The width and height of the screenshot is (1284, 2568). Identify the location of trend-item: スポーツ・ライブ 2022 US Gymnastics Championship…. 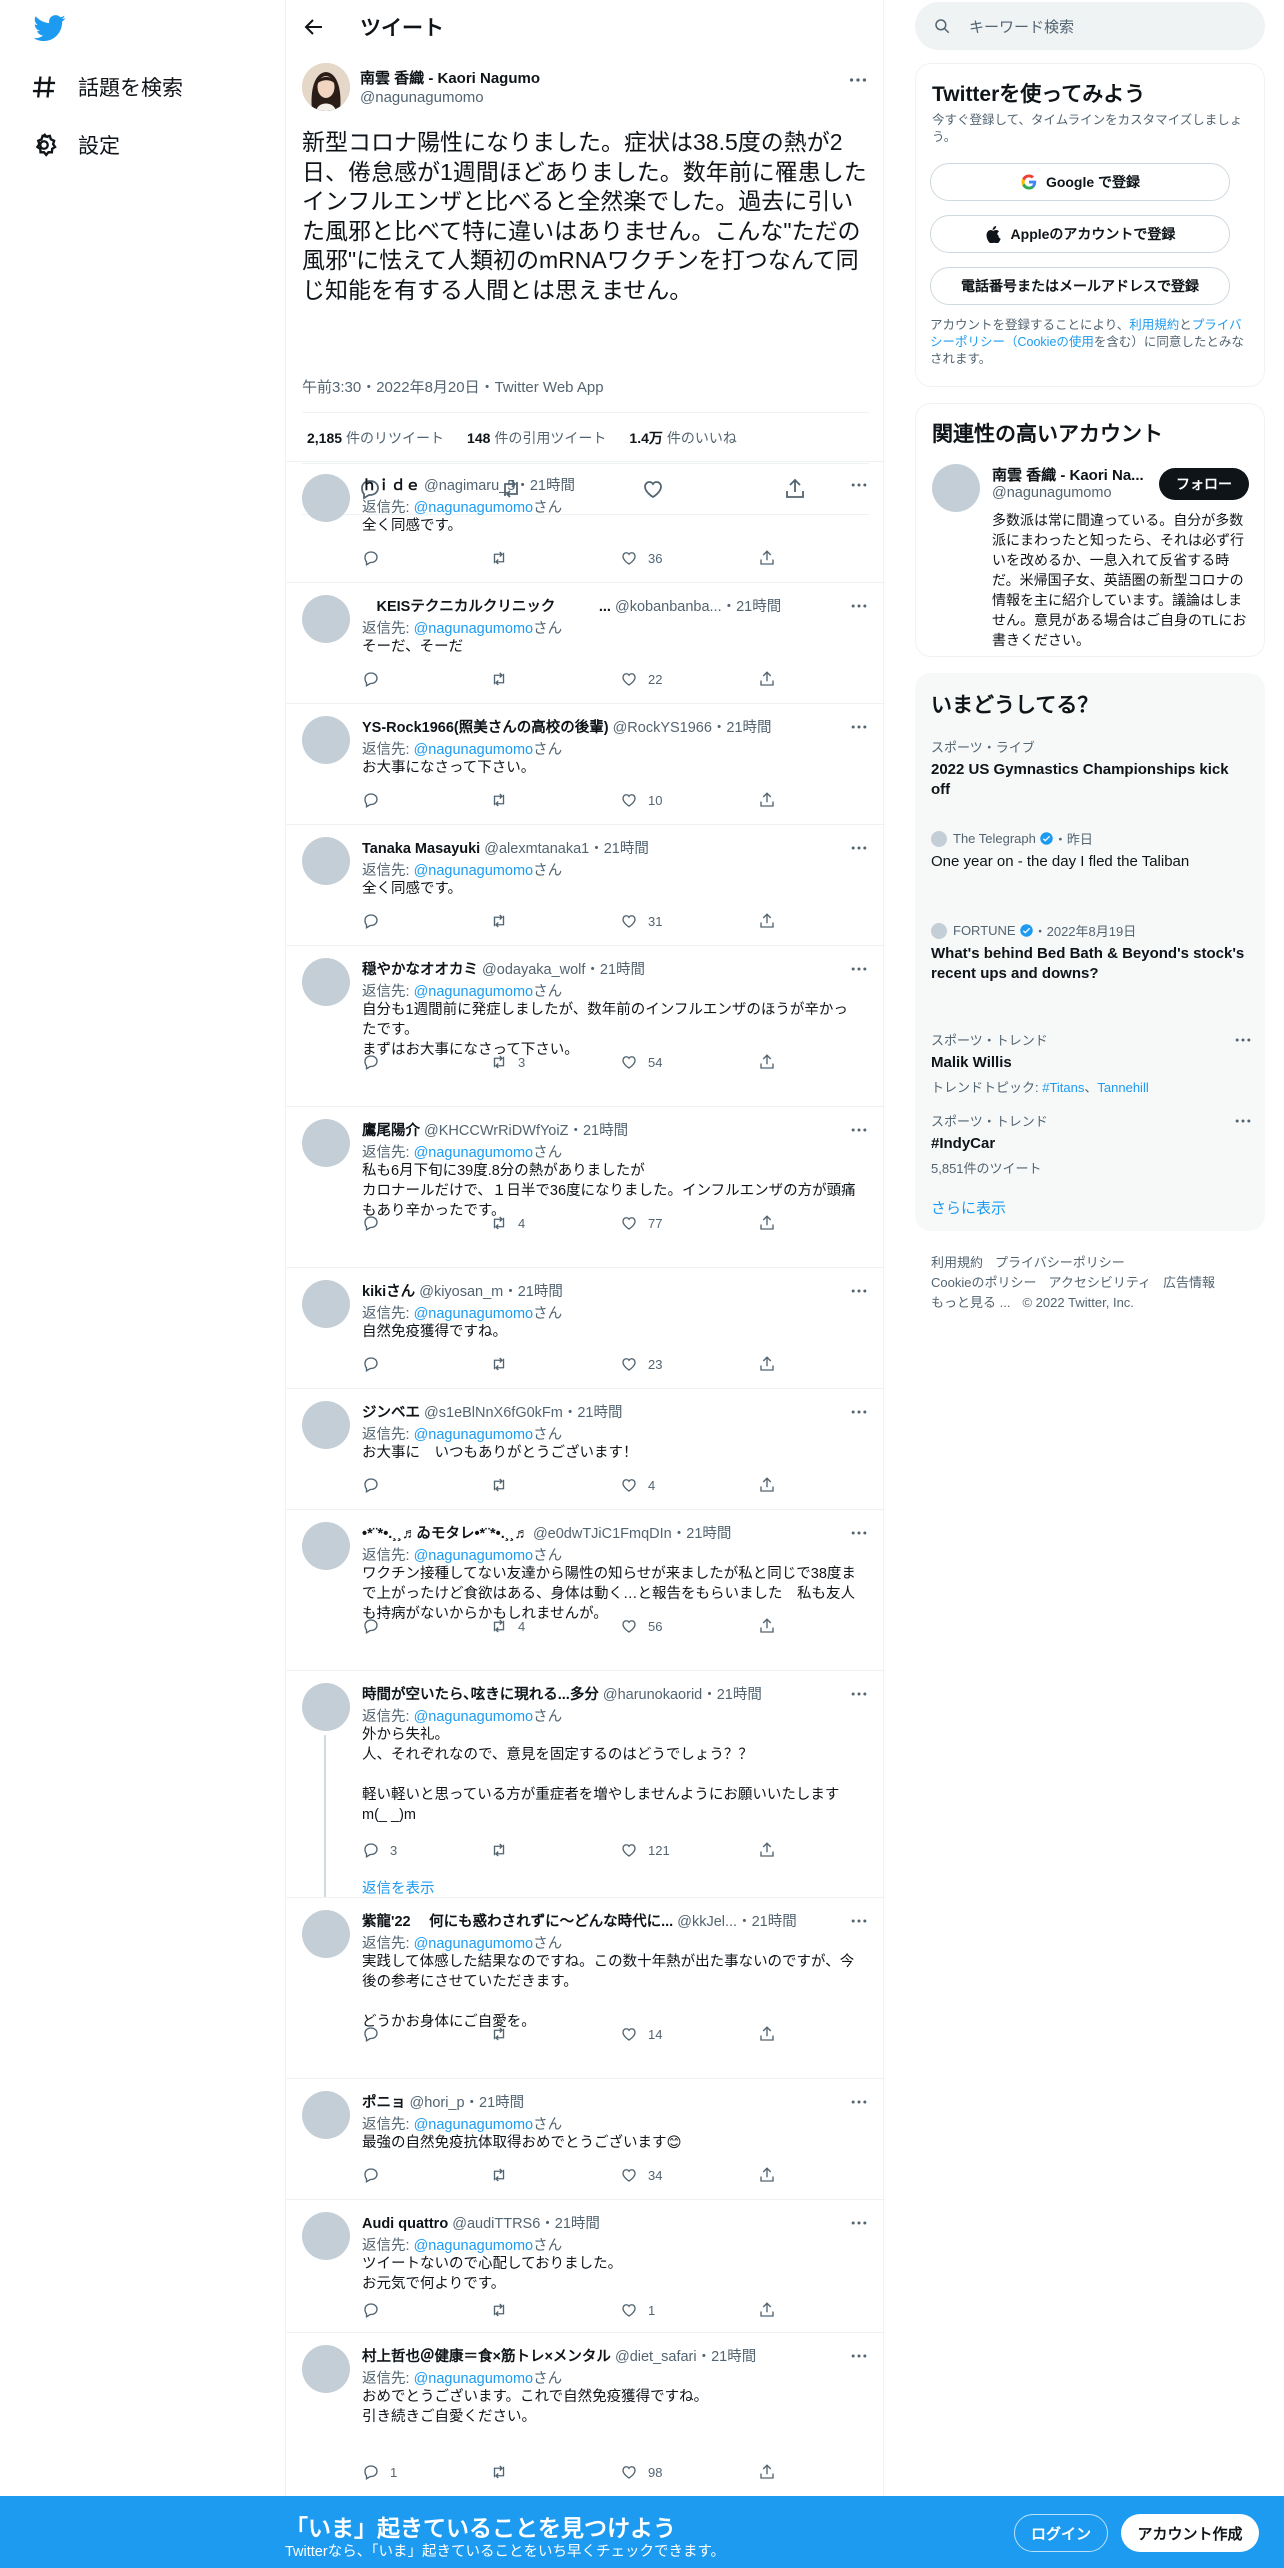
(1091, 768).